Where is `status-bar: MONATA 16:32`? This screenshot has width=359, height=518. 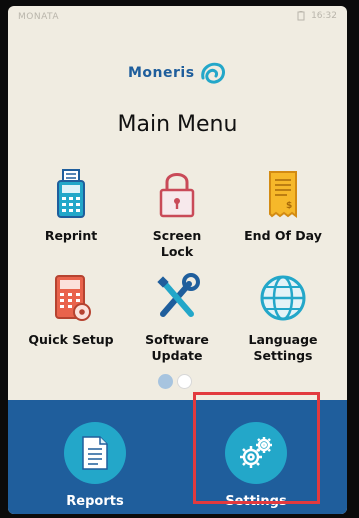 status-bar: MONATA 16:32 is located at coordinates (177, 16).